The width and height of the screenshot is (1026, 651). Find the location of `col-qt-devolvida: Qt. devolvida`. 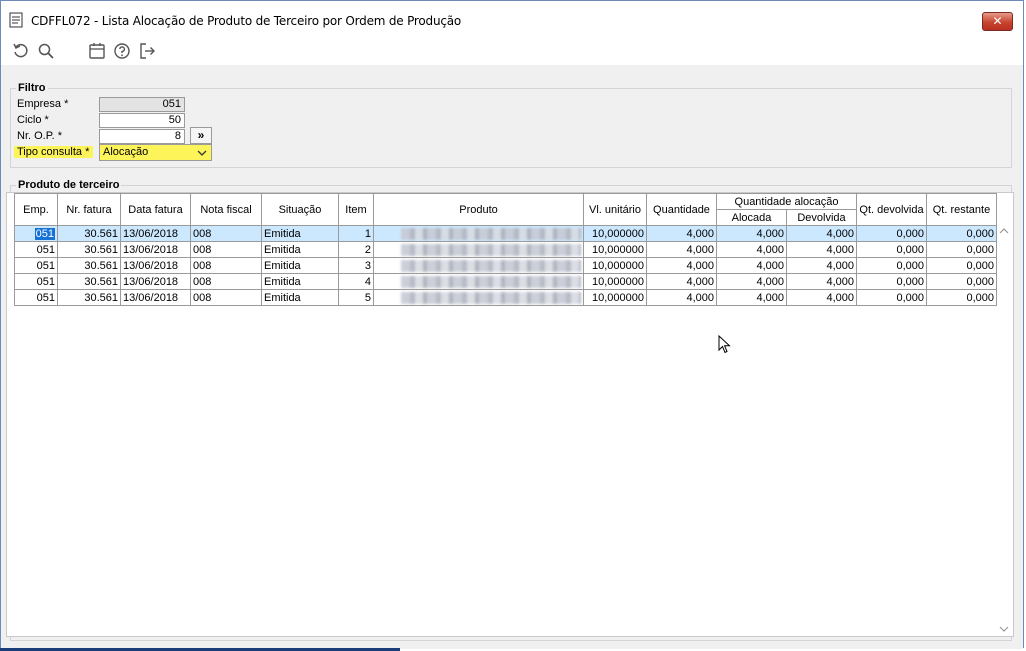

col-qt-devolvida: Qt. devolvida is located at coordinates (891, 209).